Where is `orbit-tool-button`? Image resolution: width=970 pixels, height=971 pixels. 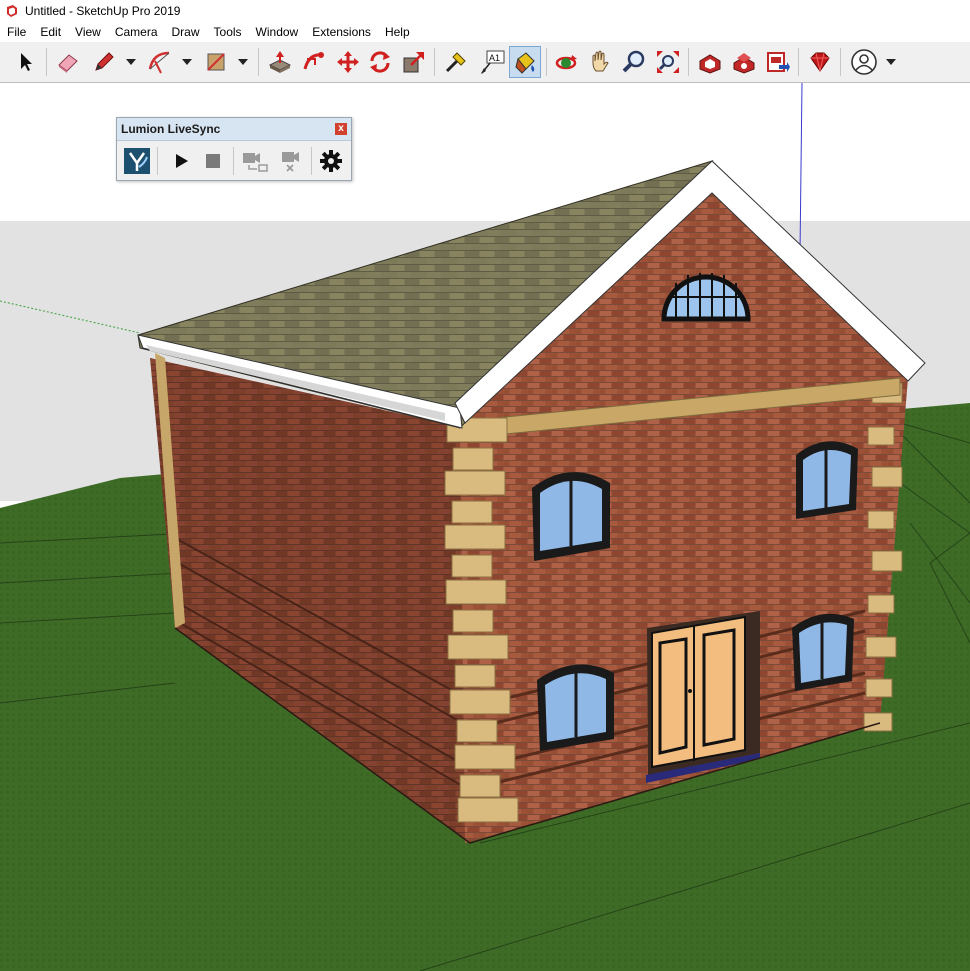 orbit-tool-button is located at coordinates (566, 62).